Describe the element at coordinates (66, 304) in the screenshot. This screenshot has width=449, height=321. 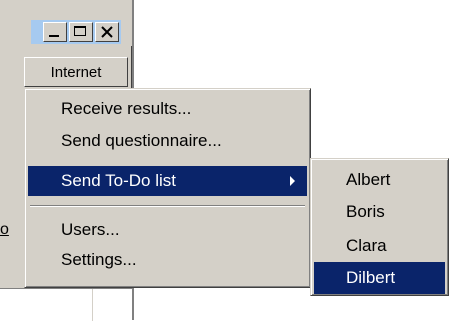
I see `grid-area` at that location.